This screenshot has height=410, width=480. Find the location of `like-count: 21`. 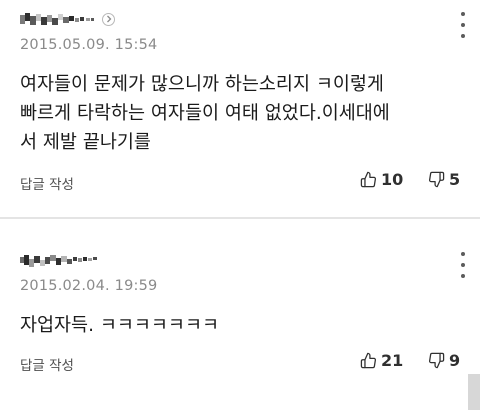

like-count: 21 is located at coordinates (392, 360).